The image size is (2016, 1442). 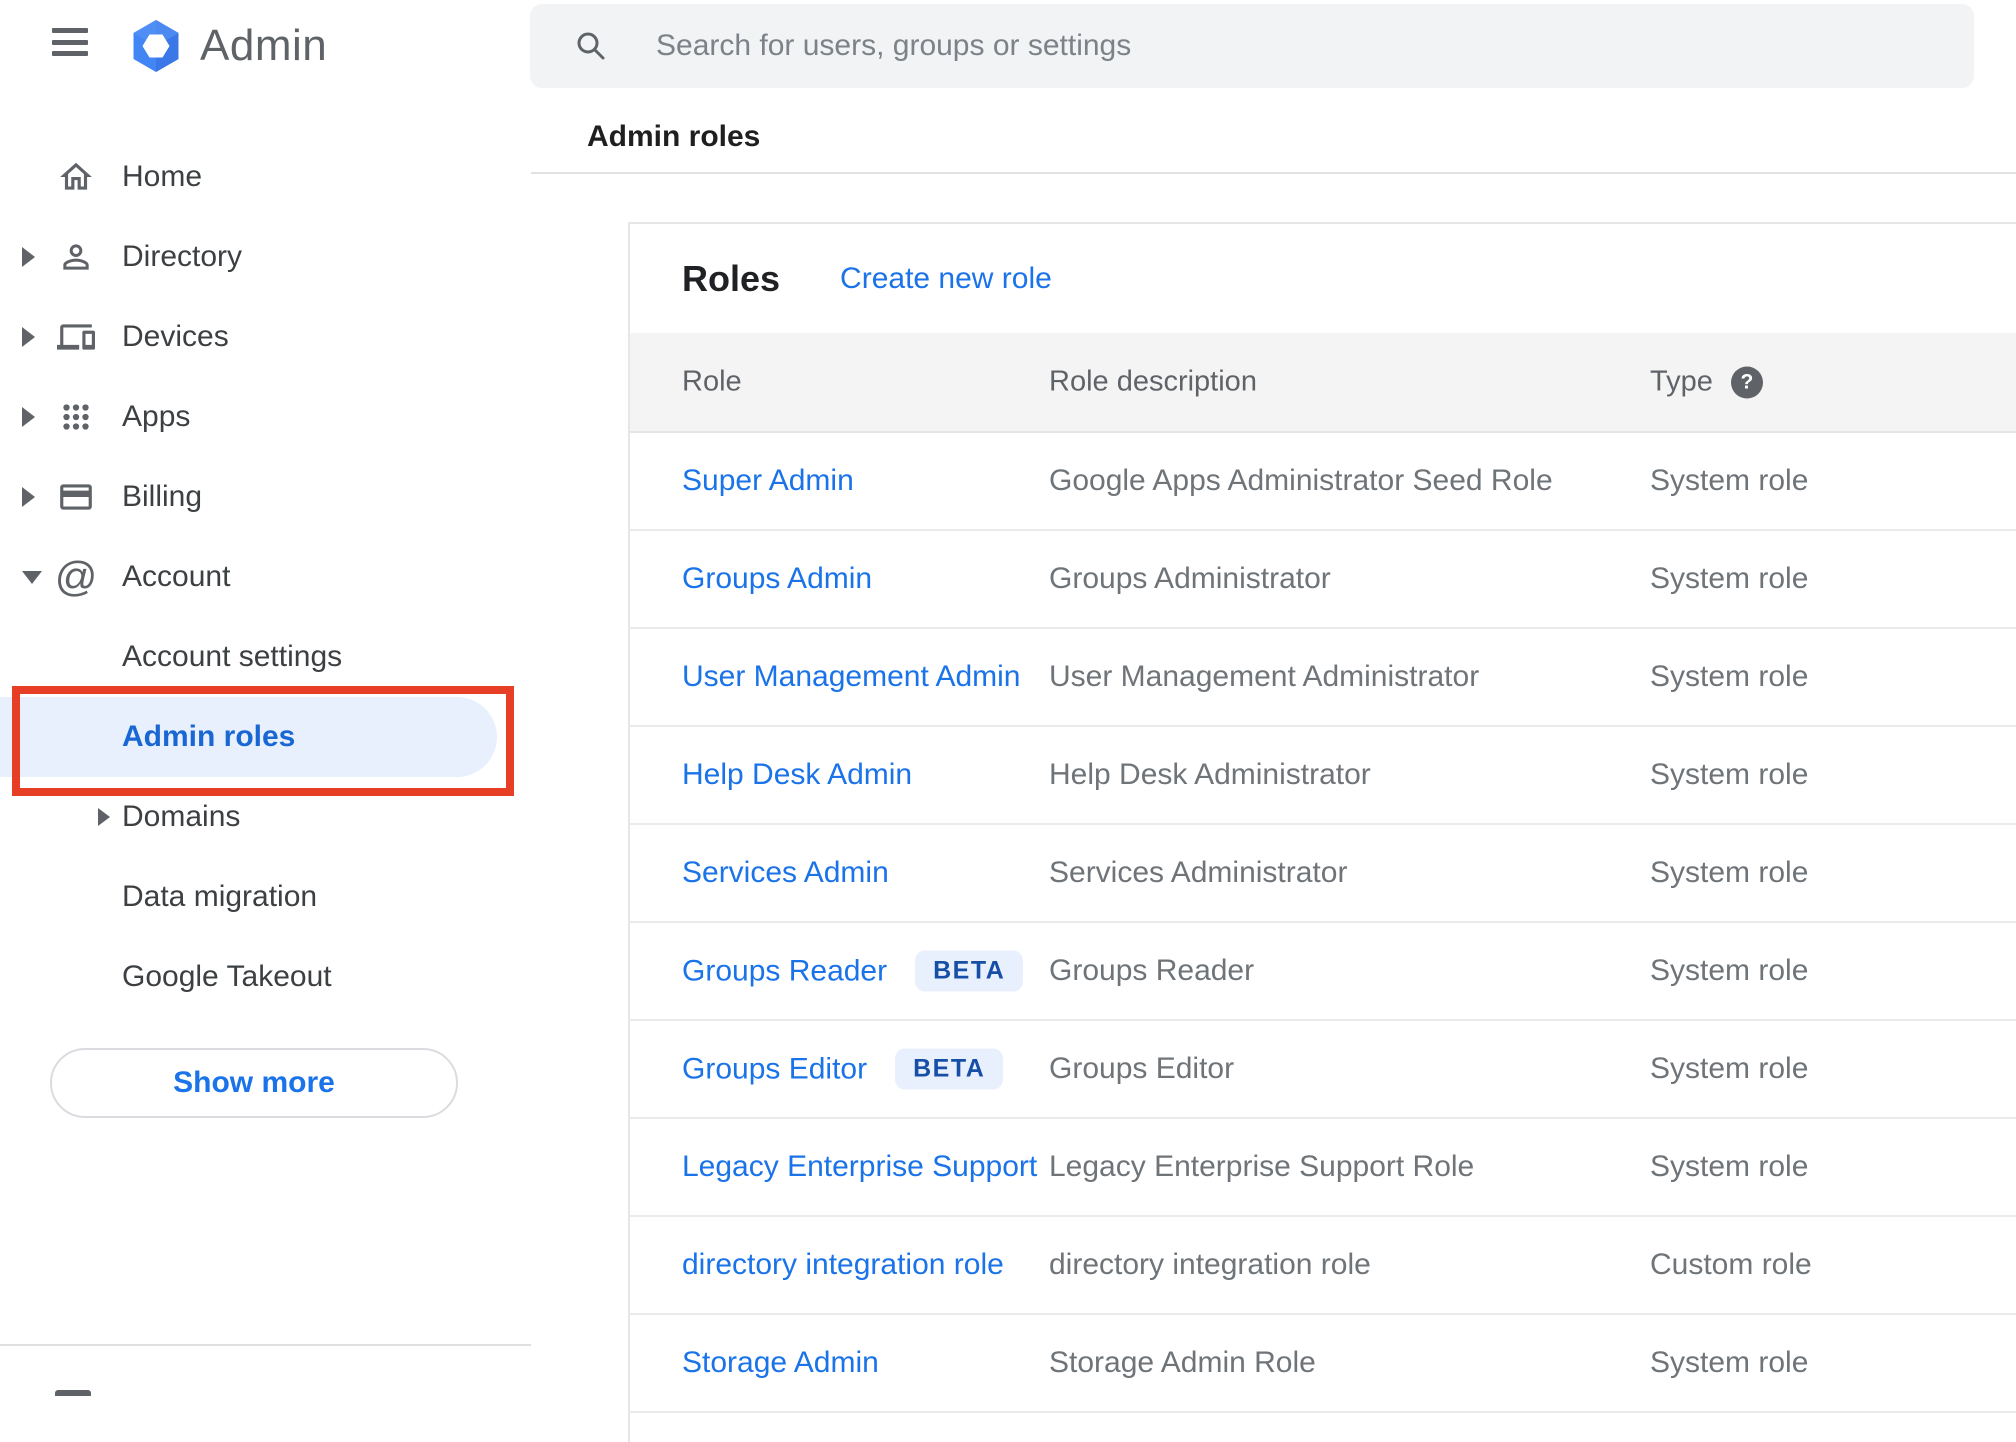 I want to click on sidebar-item-admin-roles: Admin roles, so click(x=248, y=737).